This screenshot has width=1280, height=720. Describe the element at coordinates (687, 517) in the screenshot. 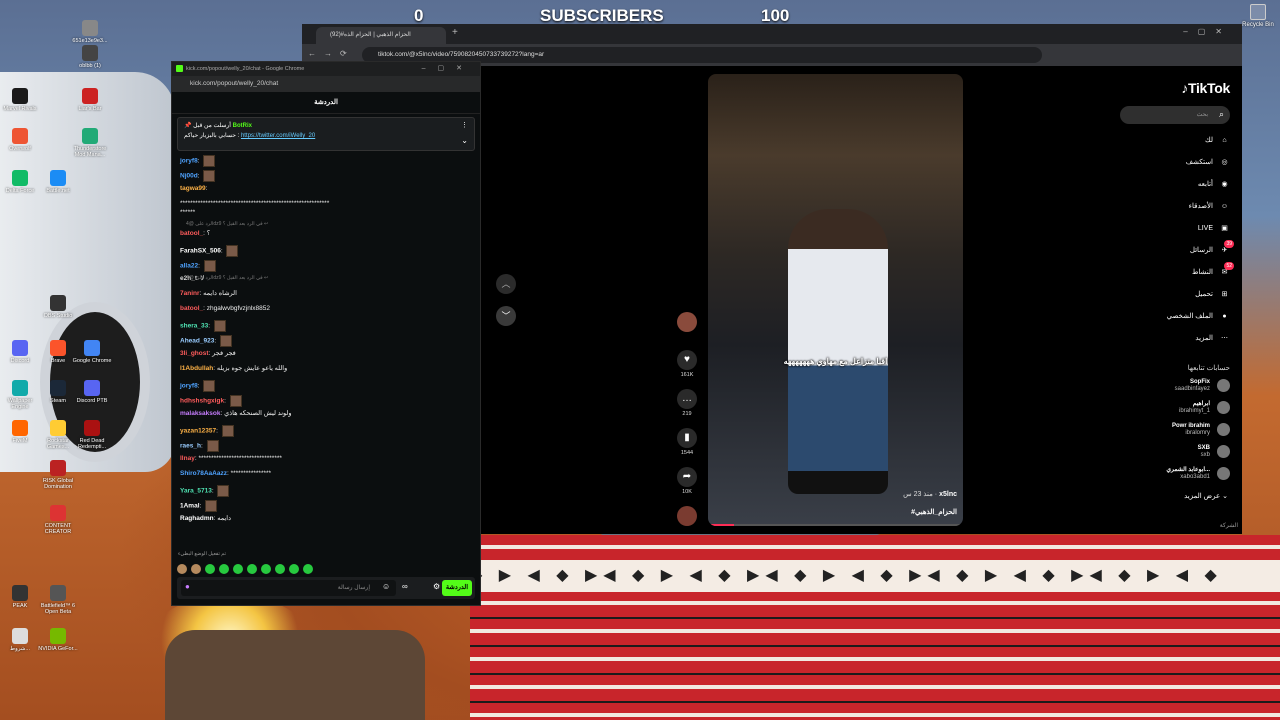

I see `music-disc-button` at that location.